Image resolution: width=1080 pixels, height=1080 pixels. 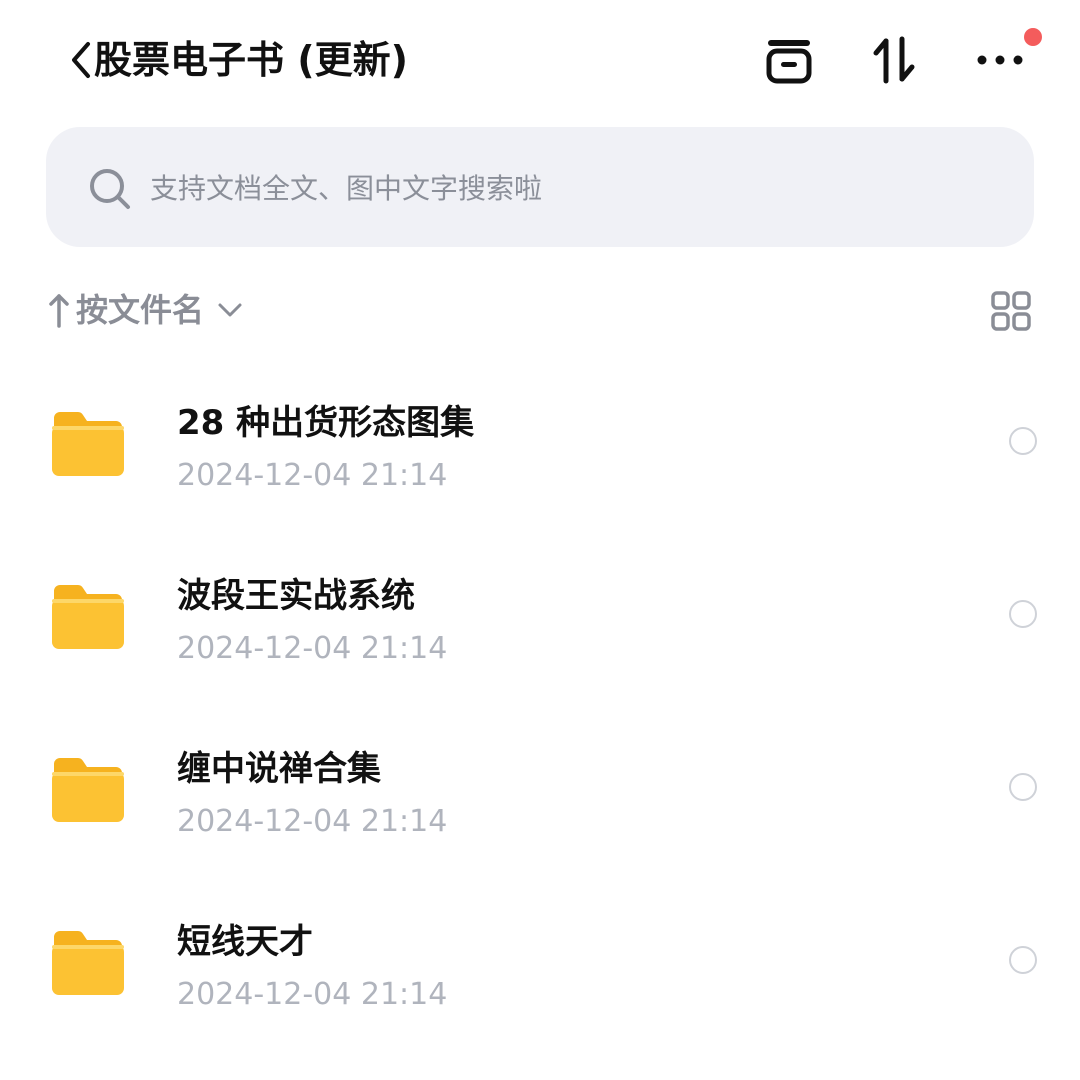 I want to click on search-input, so click(x=560, y=188).